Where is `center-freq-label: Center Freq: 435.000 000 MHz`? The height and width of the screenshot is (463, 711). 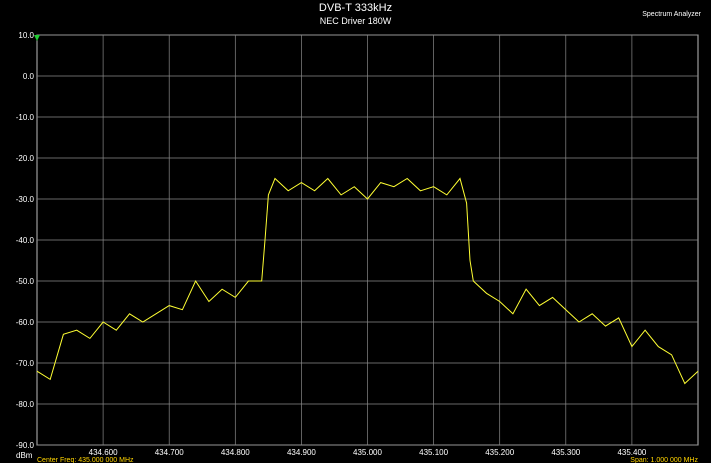 center-freq-label: Center Freq: 435.000 000 MHz is located at coordinates (85, 460).